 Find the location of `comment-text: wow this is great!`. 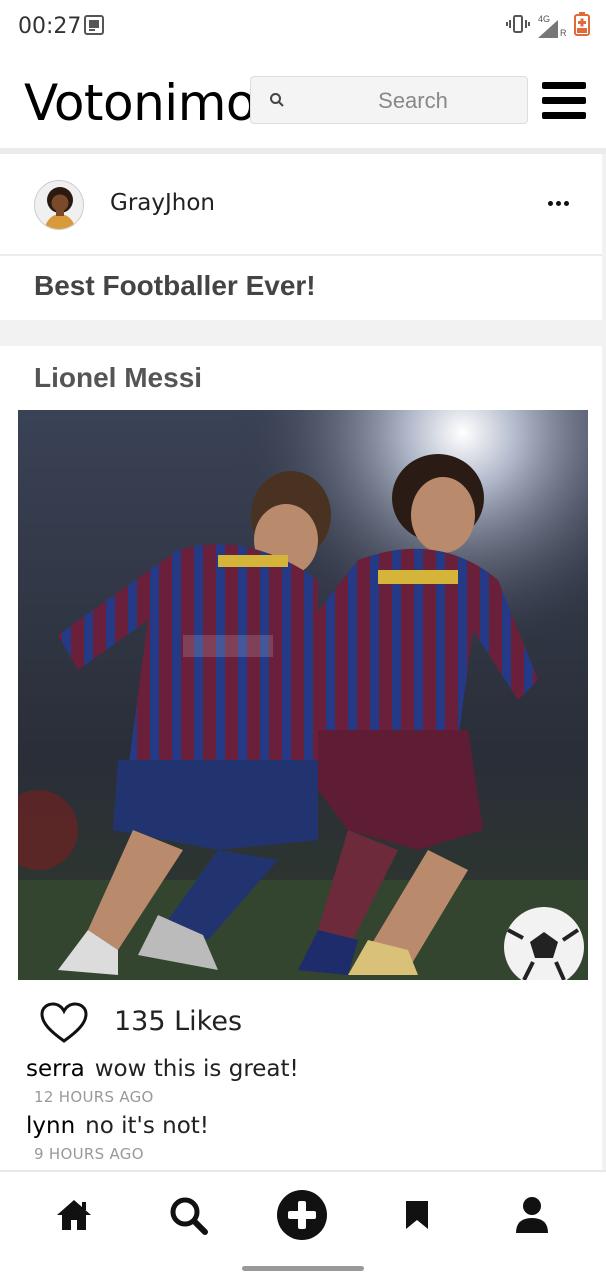

comment-text: wow this is great! is located at coordinates (196, 1069).